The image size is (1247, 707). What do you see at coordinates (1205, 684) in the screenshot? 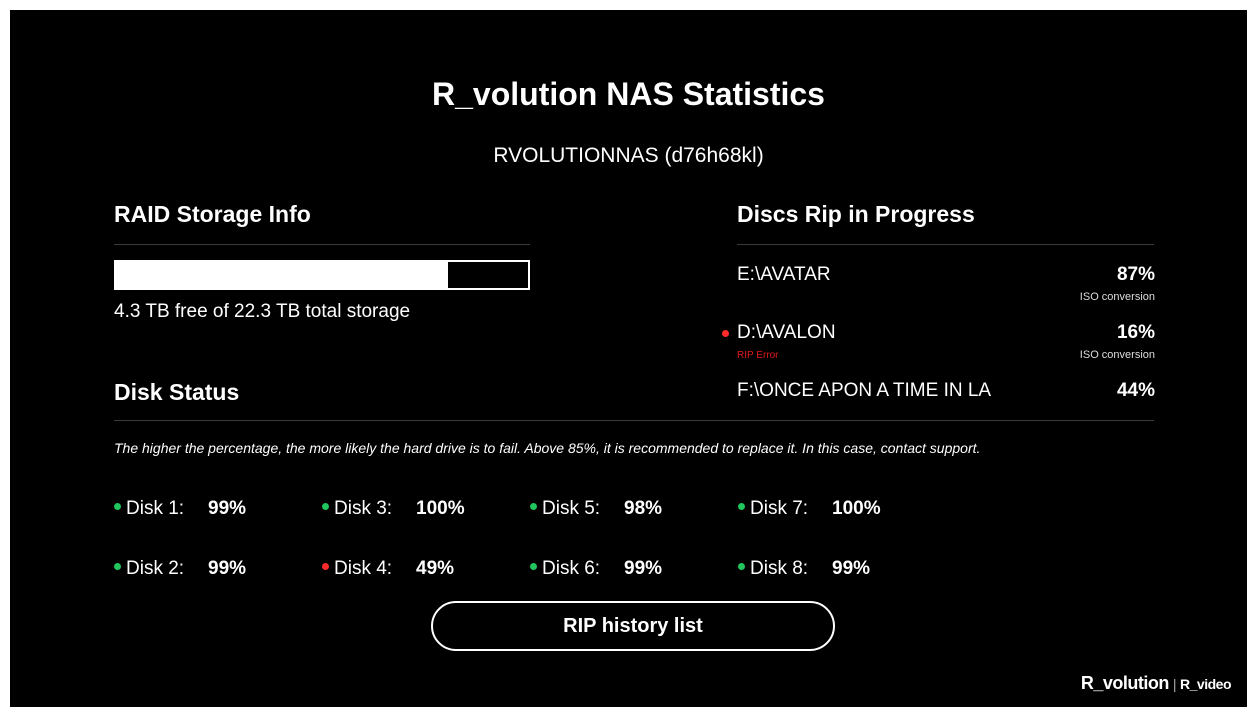
I see `brand-secondary: R_video` at bounding box center [1205, 684].